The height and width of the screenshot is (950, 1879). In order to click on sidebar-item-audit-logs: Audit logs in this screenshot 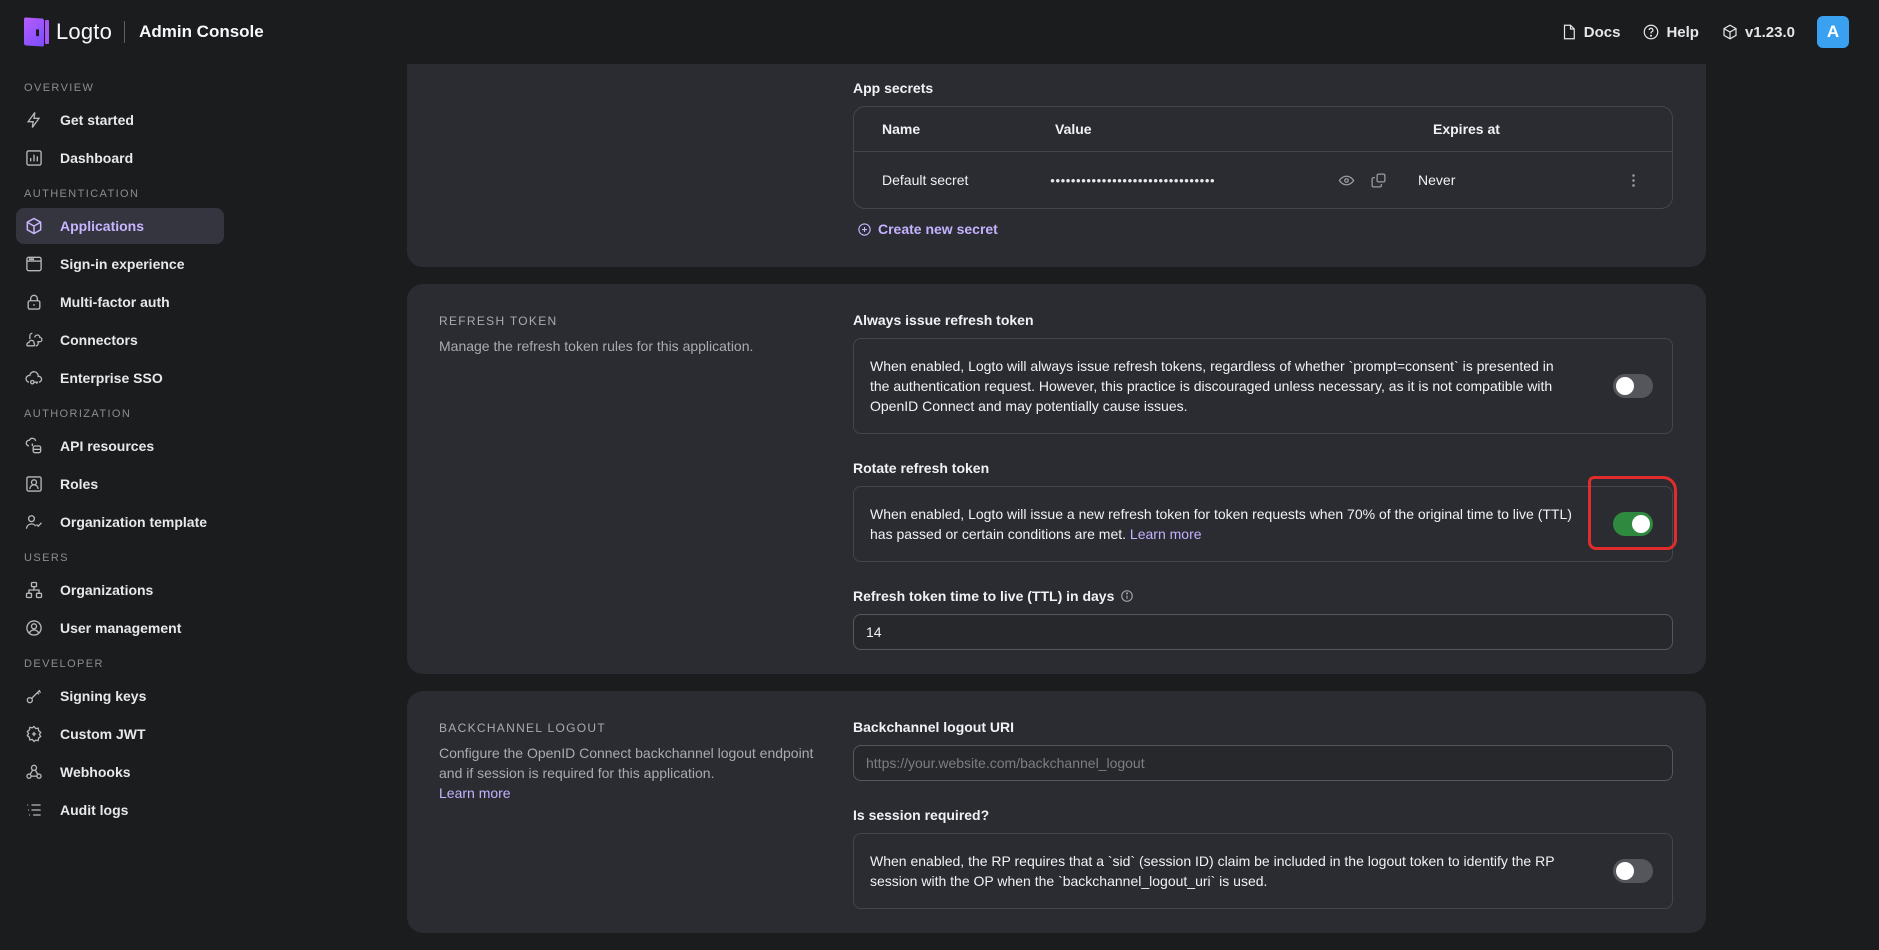, I will do `click(120, 810)`.